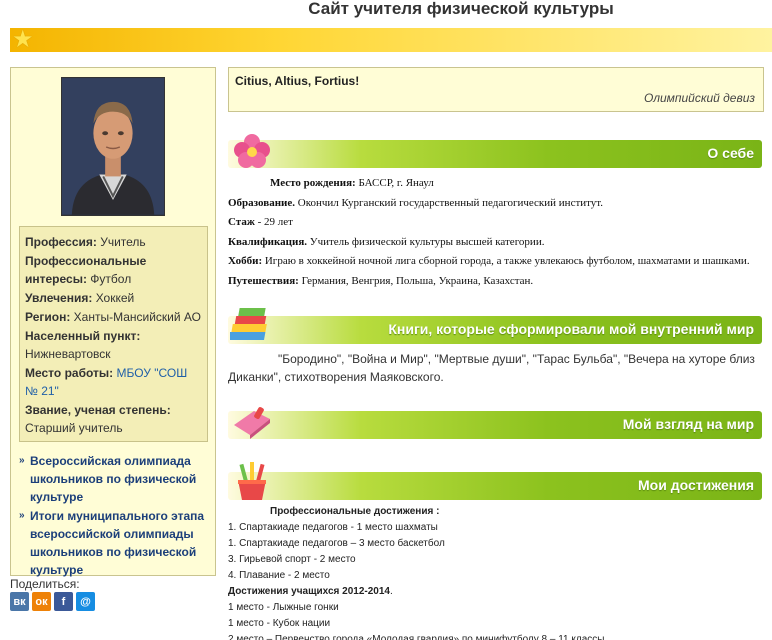 The height and width of the screenshot is (640, 772). What do you see at coordinates (85, 601) in the screenshot?
I see `moimir-share-icon: @` at bounding box center [85, 601].